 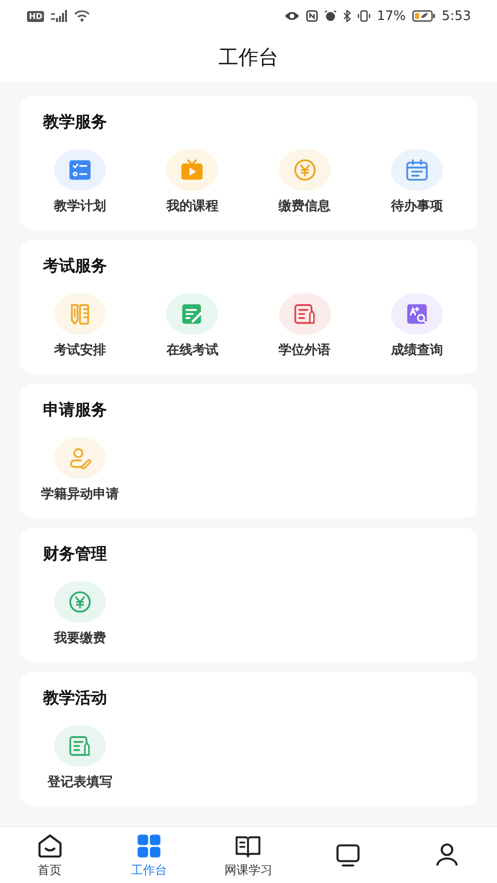 What do you see at coordinates (35, 16) in the screenshot?
I see `hd-badge: HD` at bounding box center [35, 16].